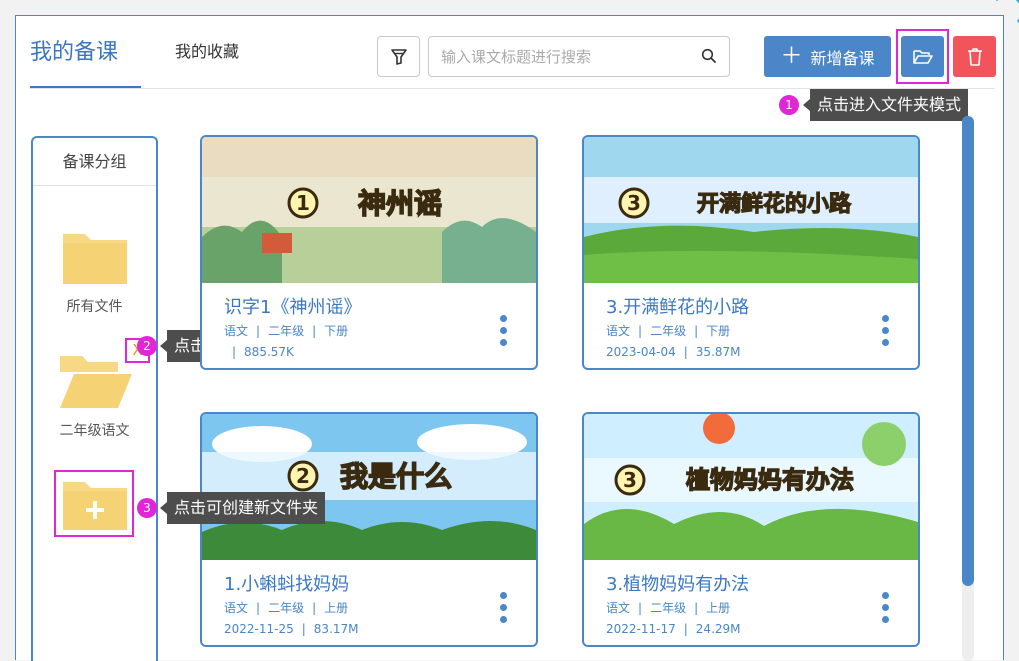 Image resolution: width=1019 pixels, height=661 pixels. I want to click on lesson-title: 1.小蝌蚪找妈妈, so click(286, 583).